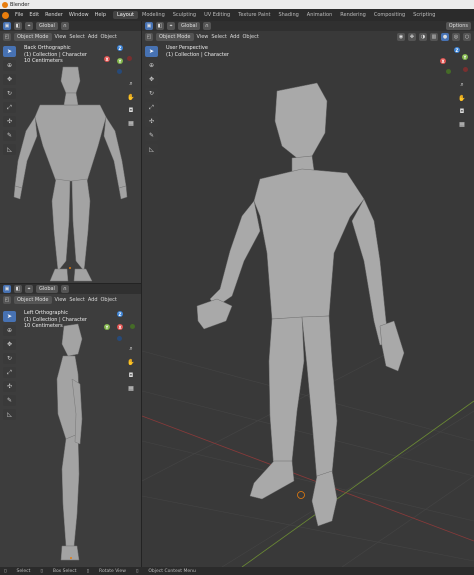 The height and width of the screenshot is (575, 474). I want to click on workspace-tab-rendering: Rendering, so click(353, 15).